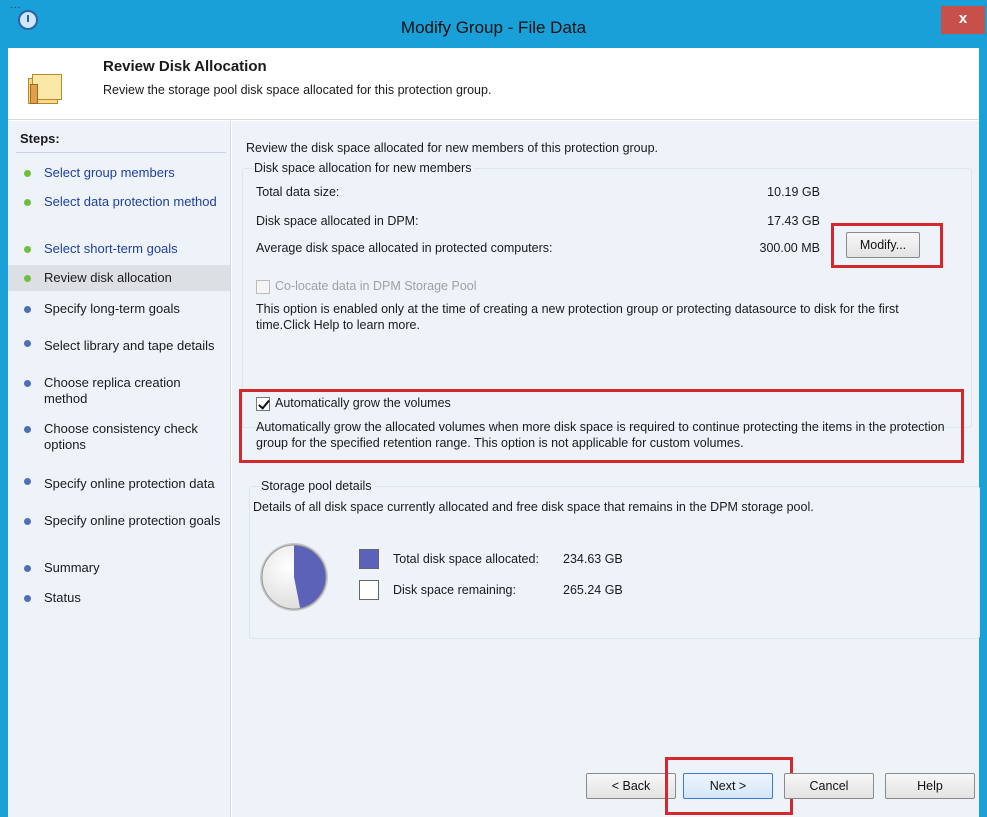  Describe the element at coordinates (119, 601) in the screenshot. I see `step-status: Status` at that location.